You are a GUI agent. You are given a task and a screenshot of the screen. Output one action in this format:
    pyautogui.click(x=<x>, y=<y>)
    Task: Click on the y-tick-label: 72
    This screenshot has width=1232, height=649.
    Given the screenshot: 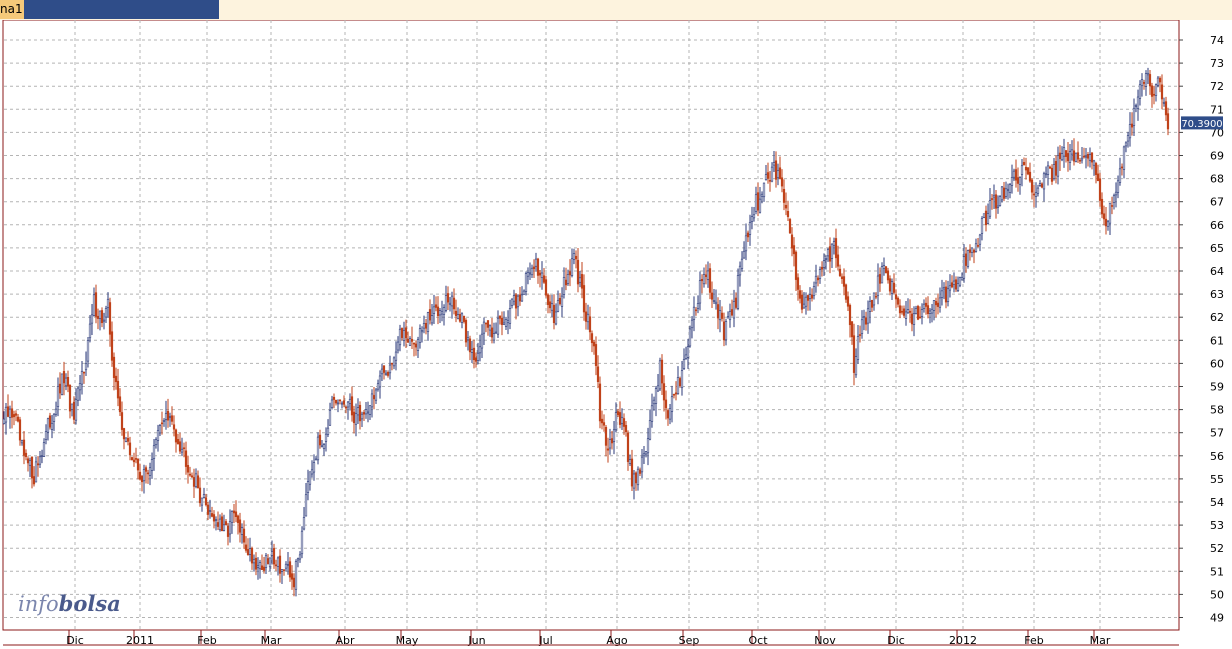 What is the action you would take?
    pyautogui.click(x=1217, y=86)
    